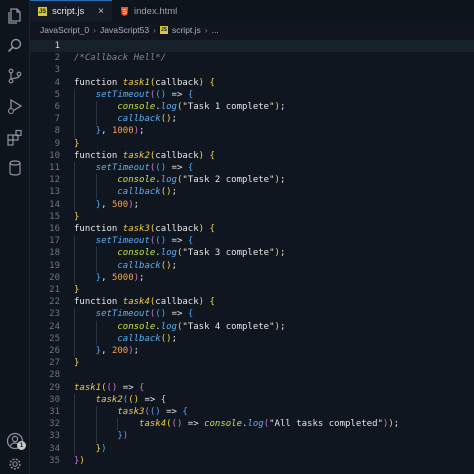  Describe the element at coordinates (177, 302) in the screenshot. I see `code-token: callback` at that location.